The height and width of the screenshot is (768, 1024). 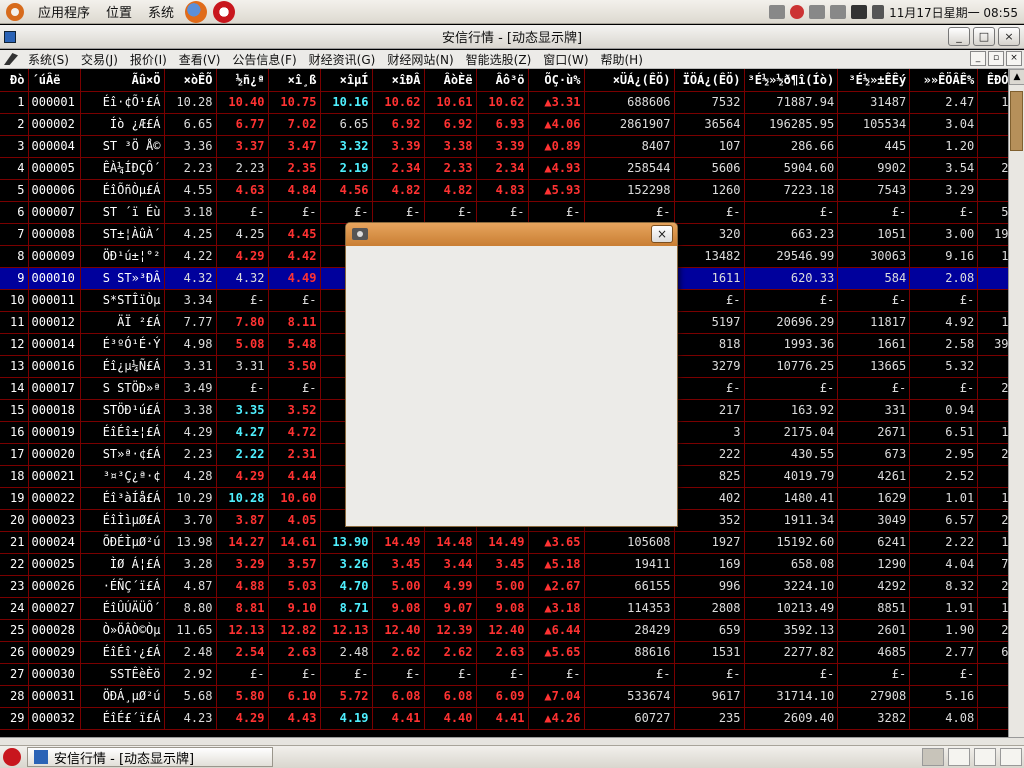 I want to click on show-desktop-icon, so click(x=12, y=757).